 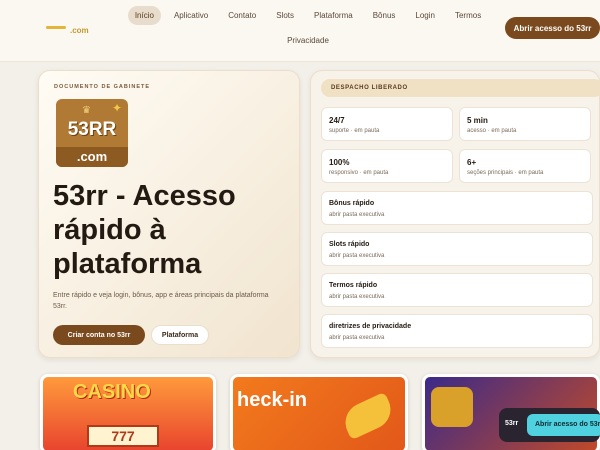 What do you see at coordinates (79, 30) in the screenshot?
I see `logo-text: .com` at bounding box center [79, 30].